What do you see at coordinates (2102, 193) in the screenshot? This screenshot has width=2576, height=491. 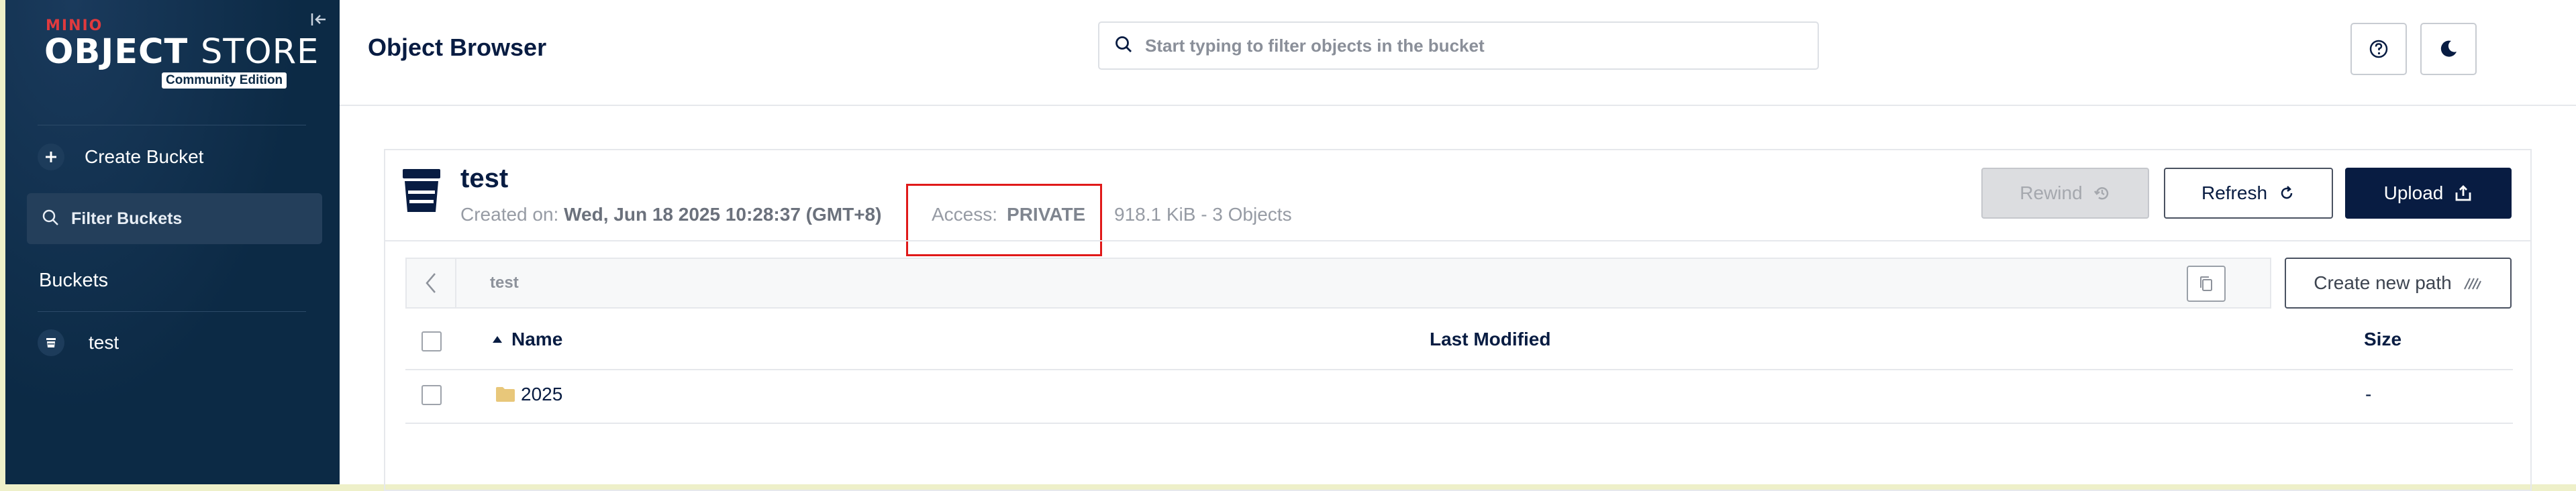 I see `history-icon` at bounding box center [2102, 193].